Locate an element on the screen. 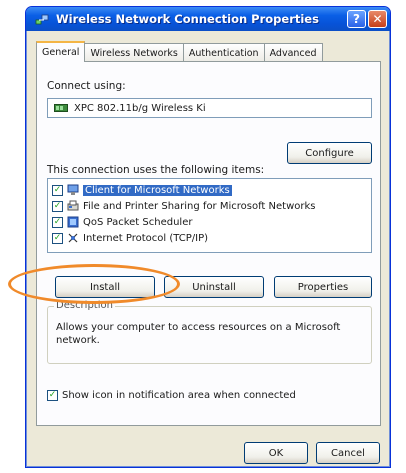 The width and height of the screenshot is (406, 473). network-client-icon is located at coordinates (73, 190).